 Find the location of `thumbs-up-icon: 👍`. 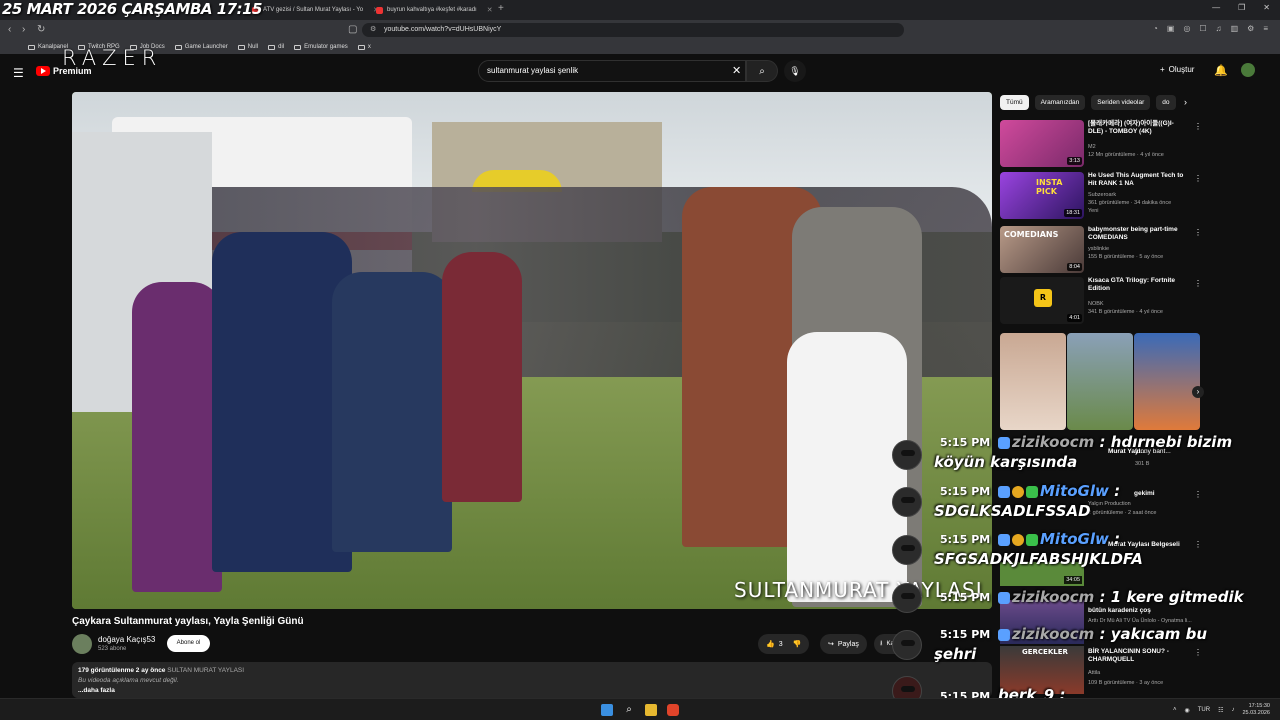

thumbs-up-icon: 👍 is located at coordinates (770, 644).